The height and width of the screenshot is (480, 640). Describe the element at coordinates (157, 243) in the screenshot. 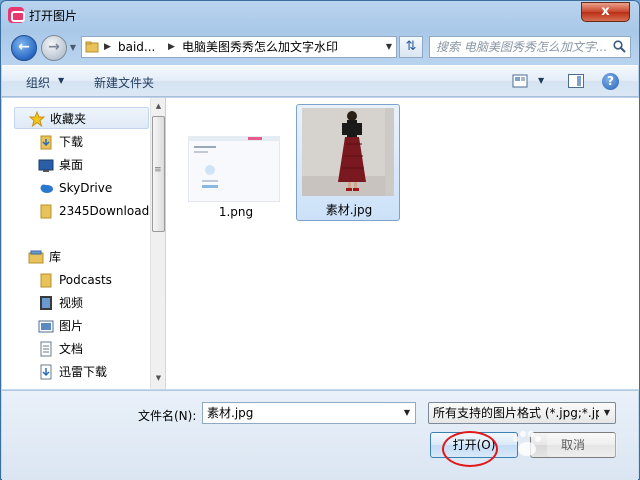

I see `nav-scrollbar: ▲ ▼` at that location.